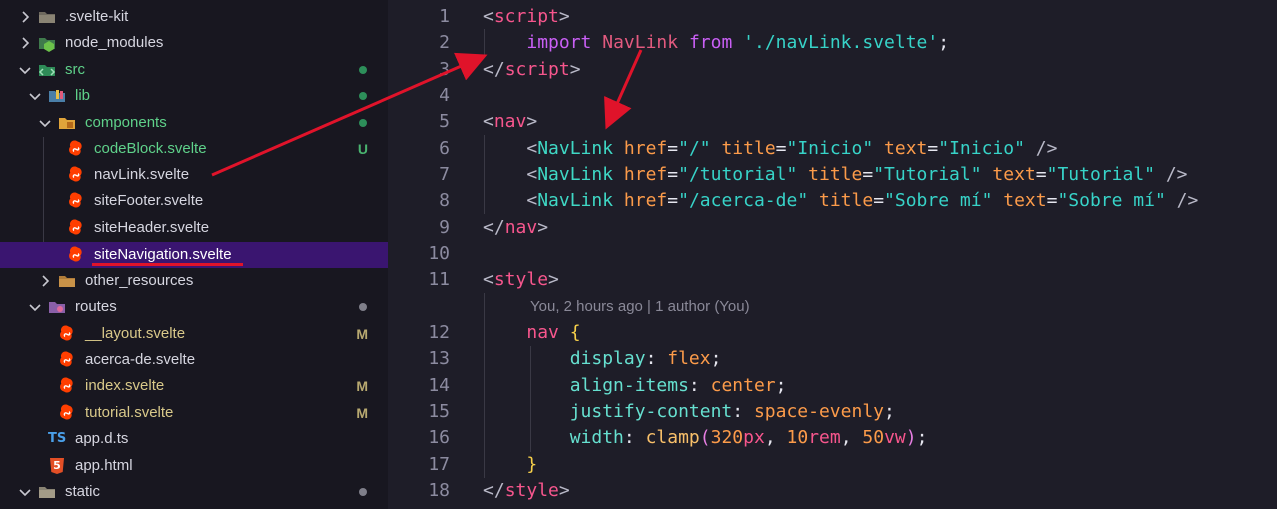 This screenshot has height=509, width=1277. I want to click on line-number: 10, so click(439, 253).